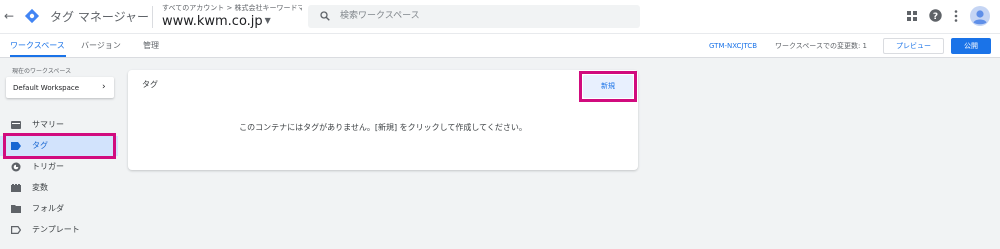  What do you see at coordinates (380, 16) in the screenshot?
I see `search-placeholder: 検索ワークスペース` at bounding box center [380, 16].